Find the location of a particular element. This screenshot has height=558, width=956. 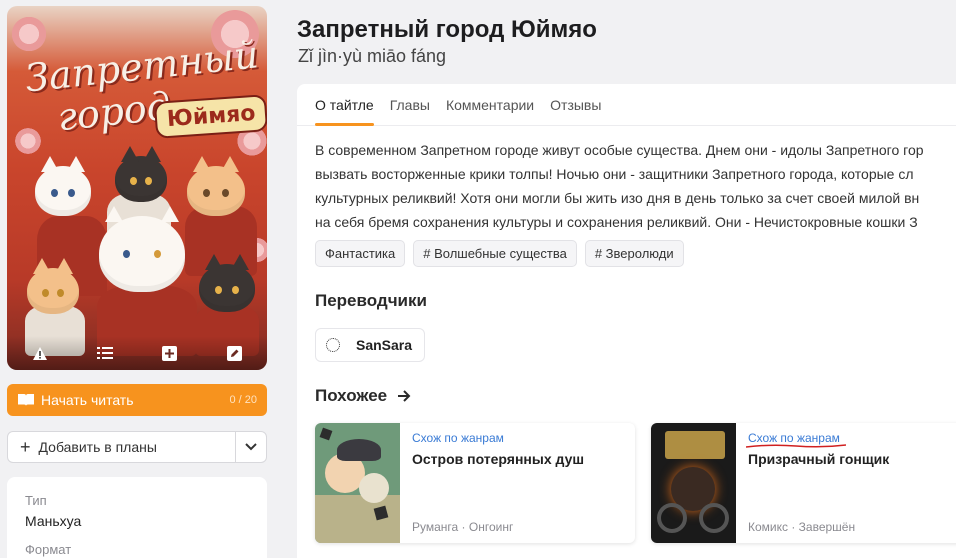

plans-dropdown-toggle is located at coordinates (250, 447).